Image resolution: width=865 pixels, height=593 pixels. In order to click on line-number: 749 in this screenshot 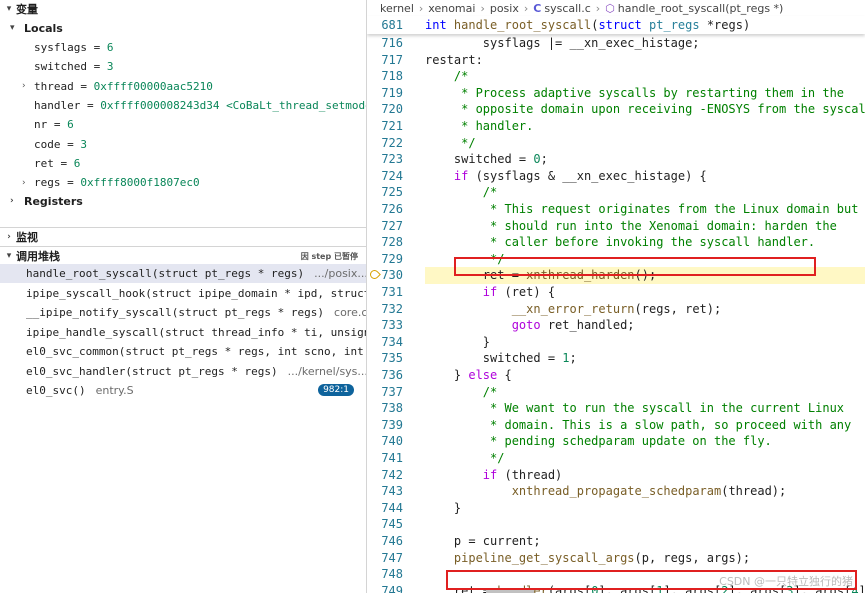, I will do `click(392, 588)`.